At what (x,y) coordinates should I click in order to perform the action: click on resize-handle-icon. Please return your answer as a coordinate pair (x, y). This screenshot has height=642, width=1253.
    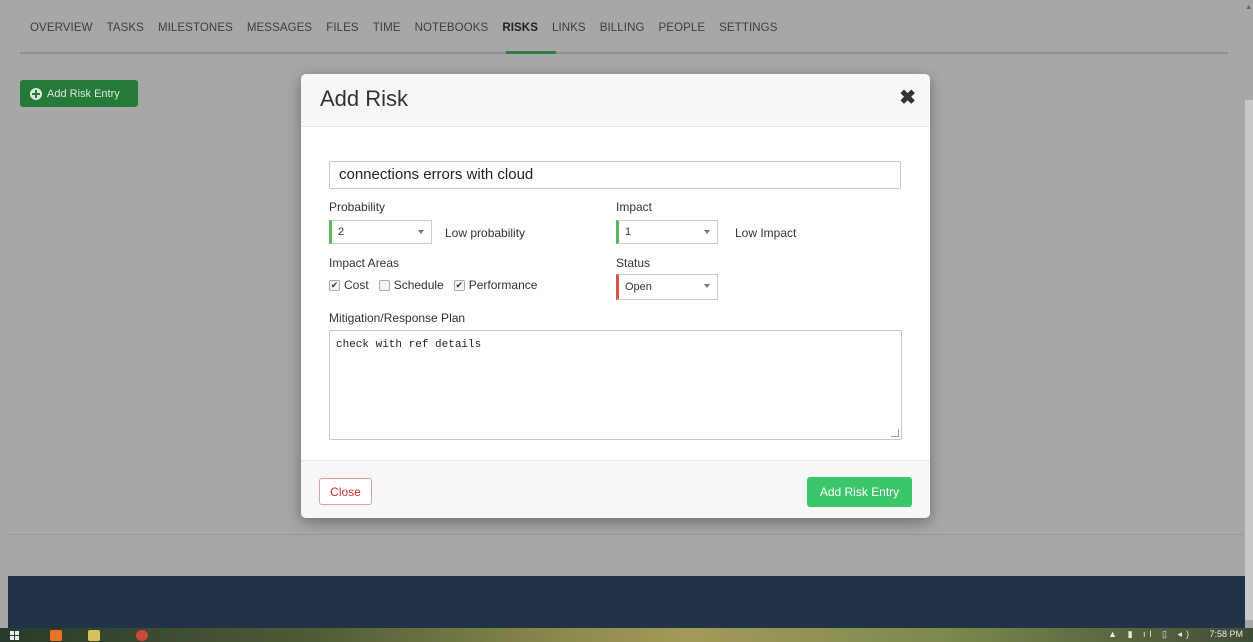
    Looking at the image, I should click on (895, 433).